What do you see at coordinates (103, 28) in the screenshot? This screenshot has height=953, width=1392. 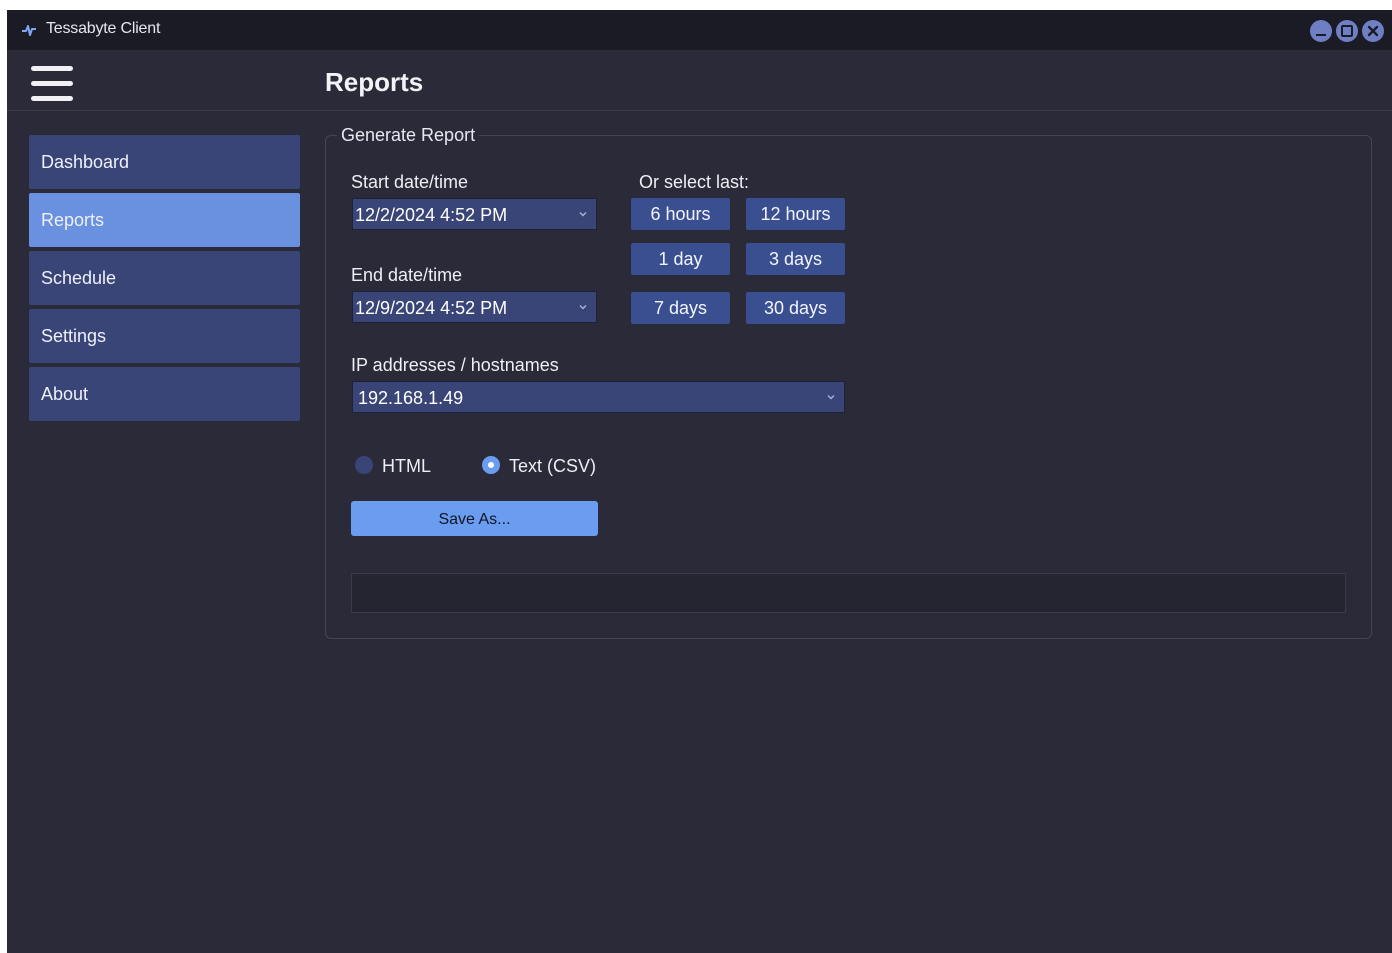 I see `window-title: Tessabyte Client` at bounding box center [103, 28].